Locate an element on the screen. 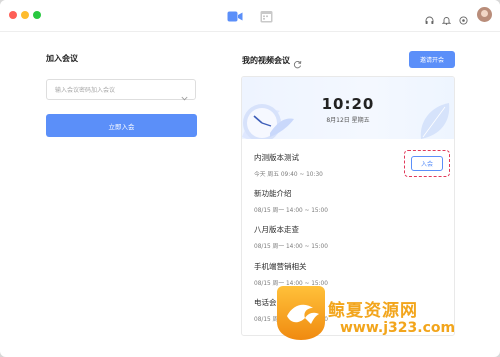 This screenshot has height=357, width=500. maximize-window-button is located at coordinates (37, 15).